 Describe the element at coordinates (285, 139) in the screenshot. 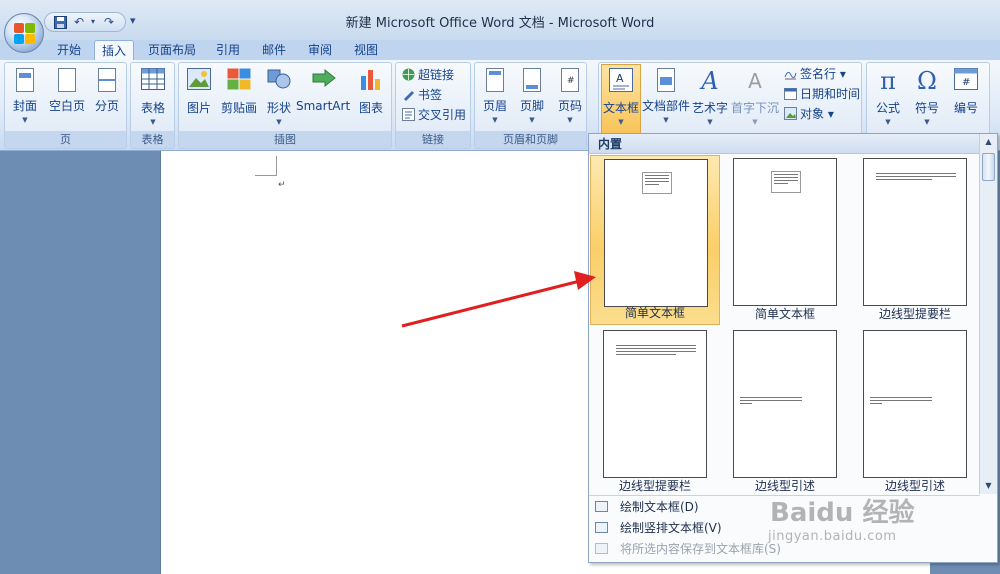

I see `group-label-illustrations: 插图` at that location.